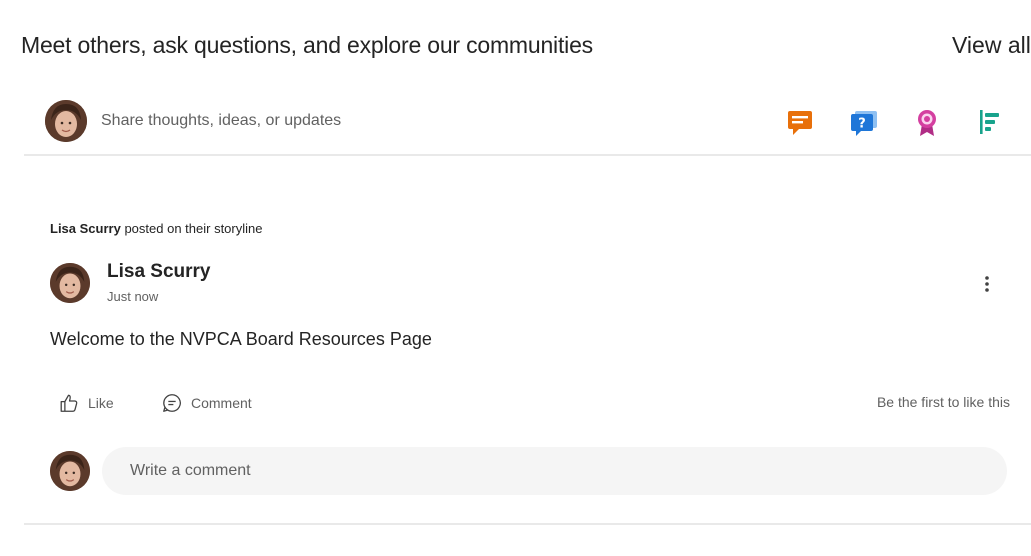  Describe the element at coordinates (530, 403) in the screenshot. I see `post-actions: Like Comment Be the first to like this` at that location.